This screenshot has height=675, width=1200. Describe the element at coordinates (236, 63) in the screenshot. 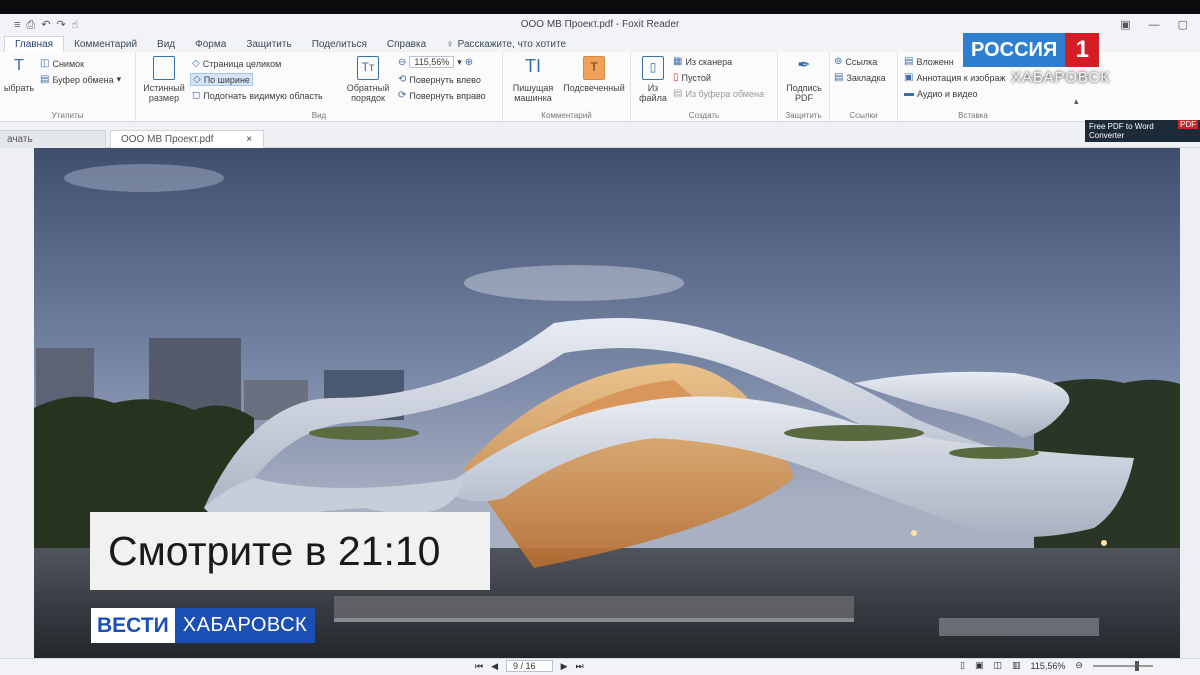

I see `fit-page-button: ◇ Страница целиком` at that location.